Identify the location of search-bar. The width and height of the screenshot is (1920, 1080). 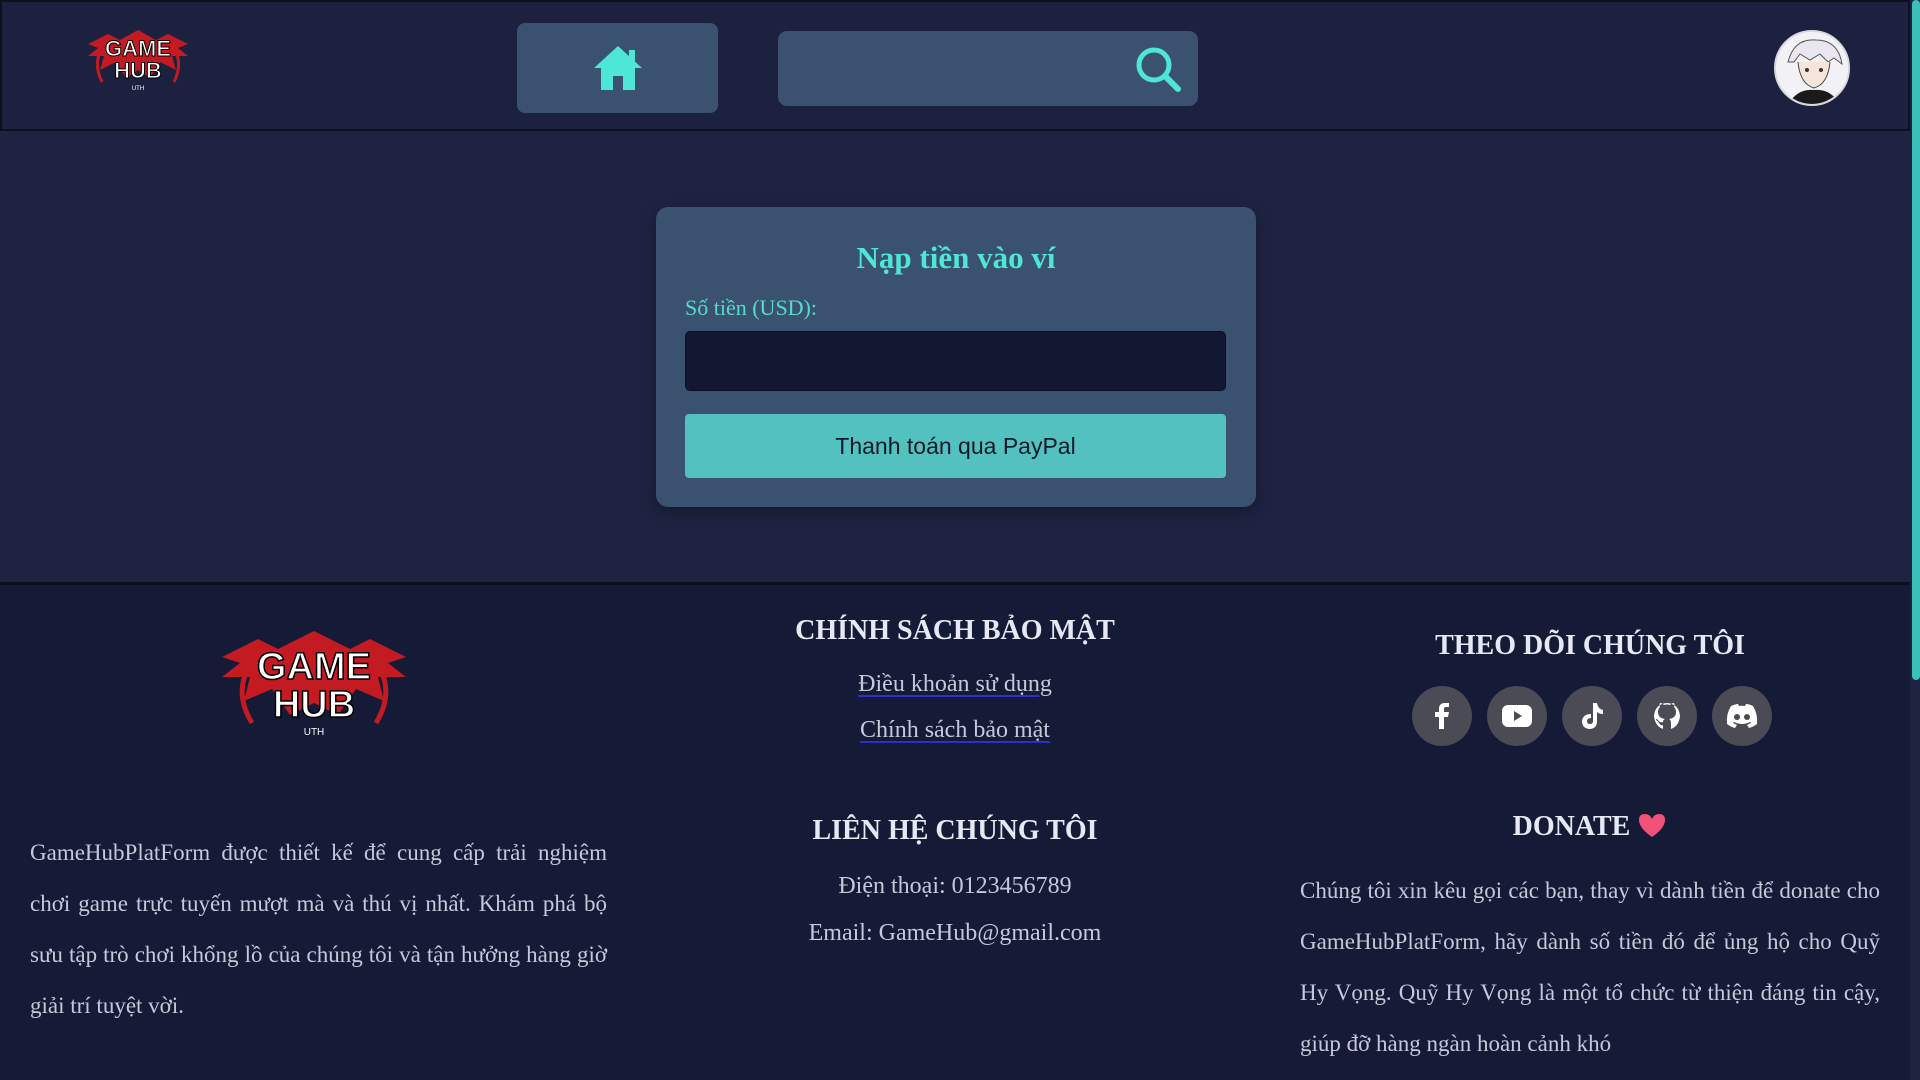
(988, 68).